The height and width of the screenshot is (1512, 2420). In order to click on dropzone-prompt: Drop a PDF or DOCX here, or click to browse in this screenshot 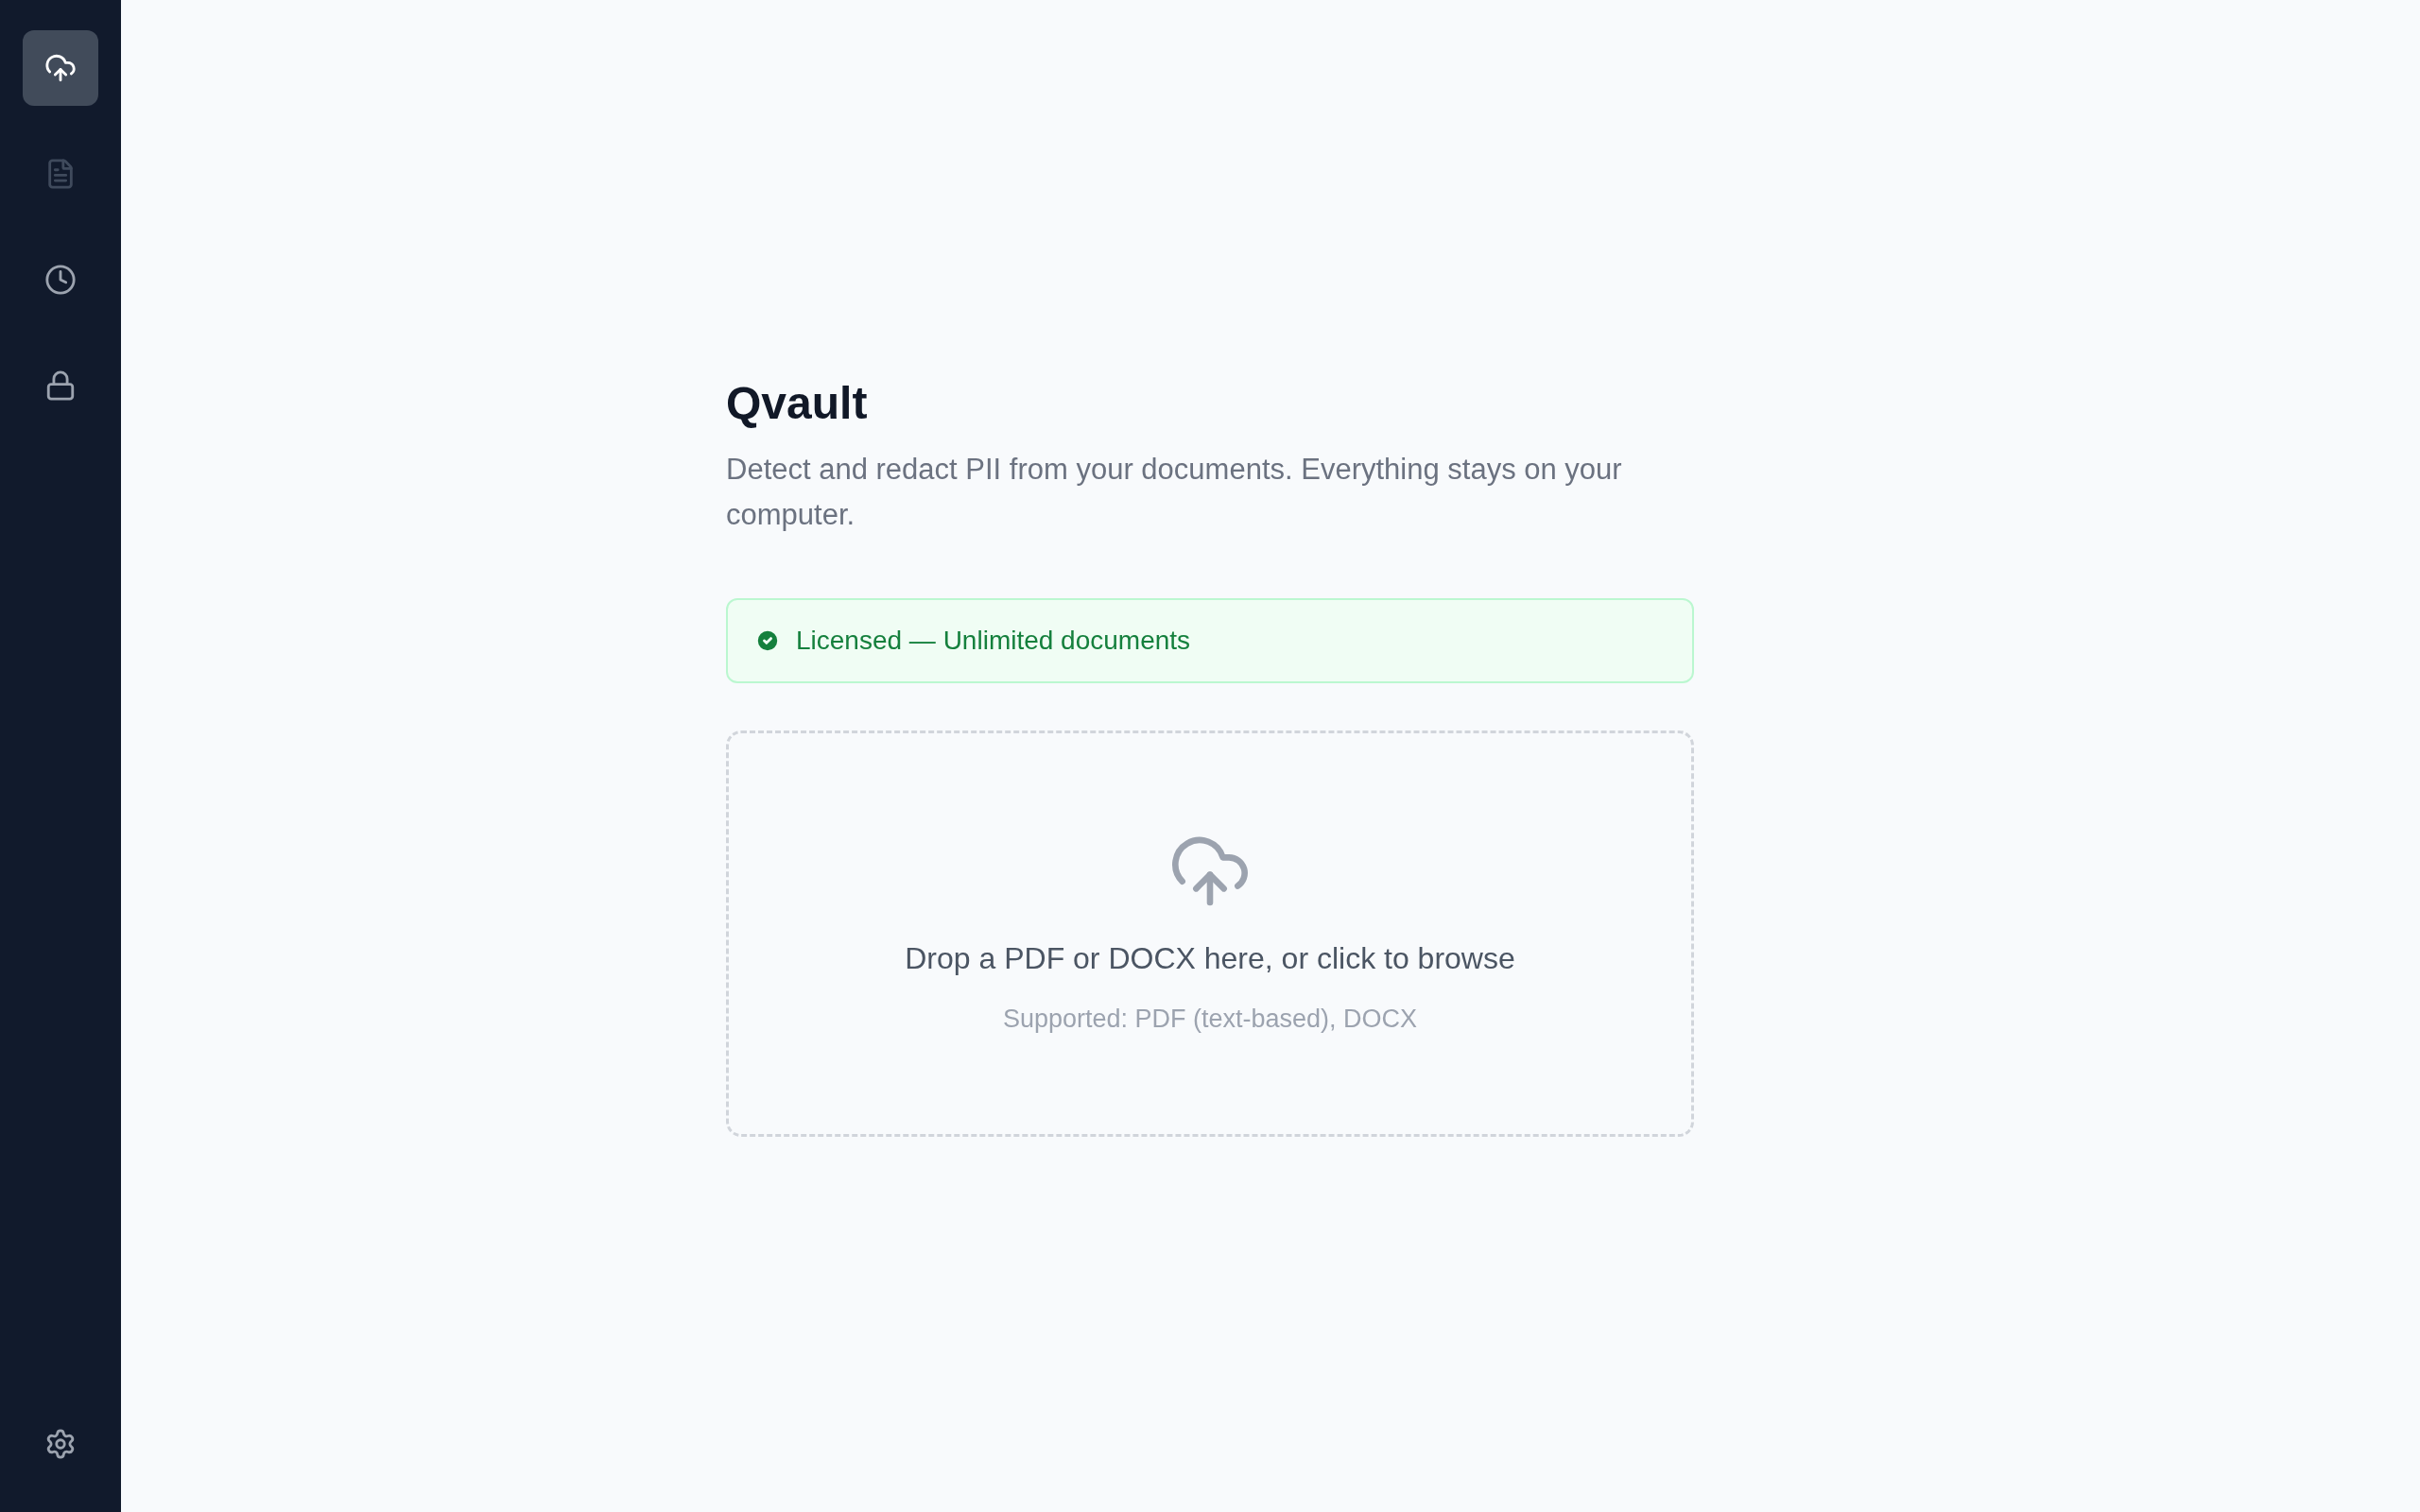, I will do `click(1210, 958)`.